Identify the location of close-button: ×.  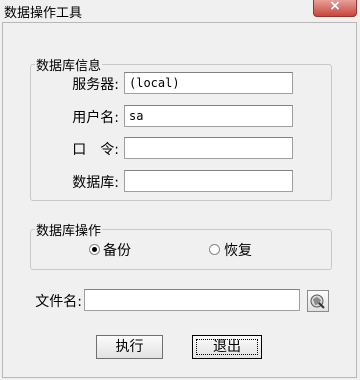
(335, 8).